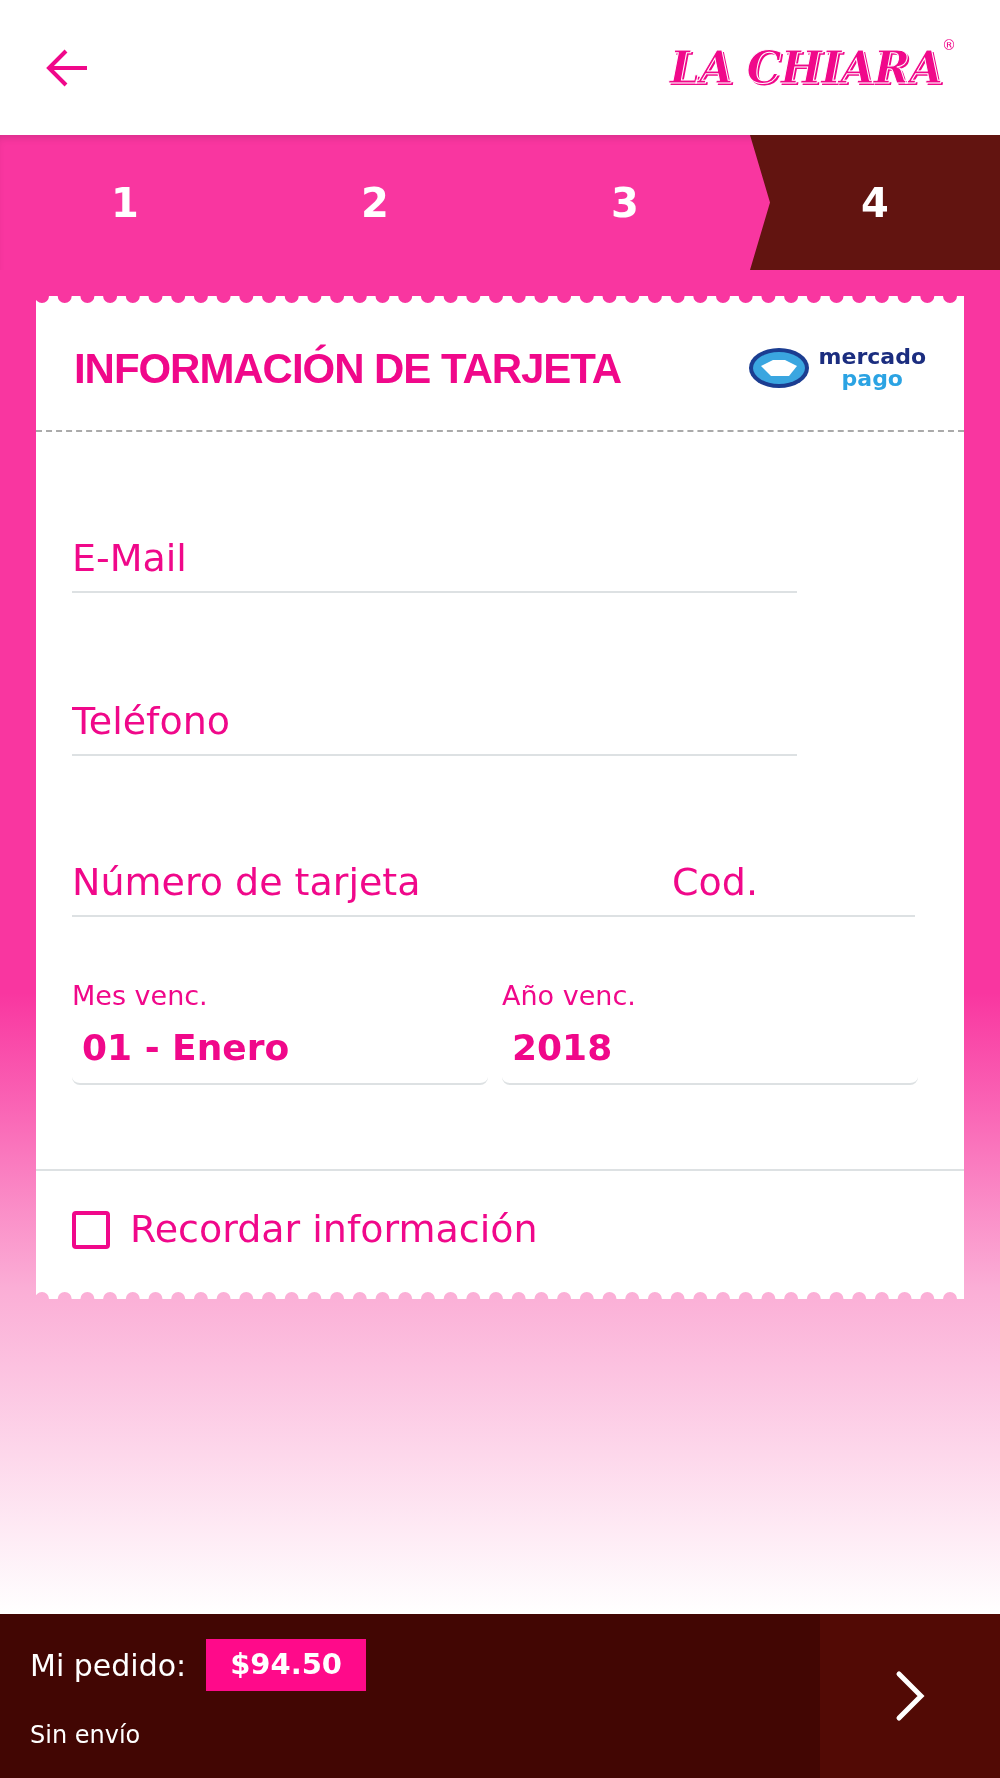 This screenshot has height=1778, width=1000. Describe the element at coordinates (334, 1229) in the screenshot. I see `checkbox-label: Recordar información` at that location.